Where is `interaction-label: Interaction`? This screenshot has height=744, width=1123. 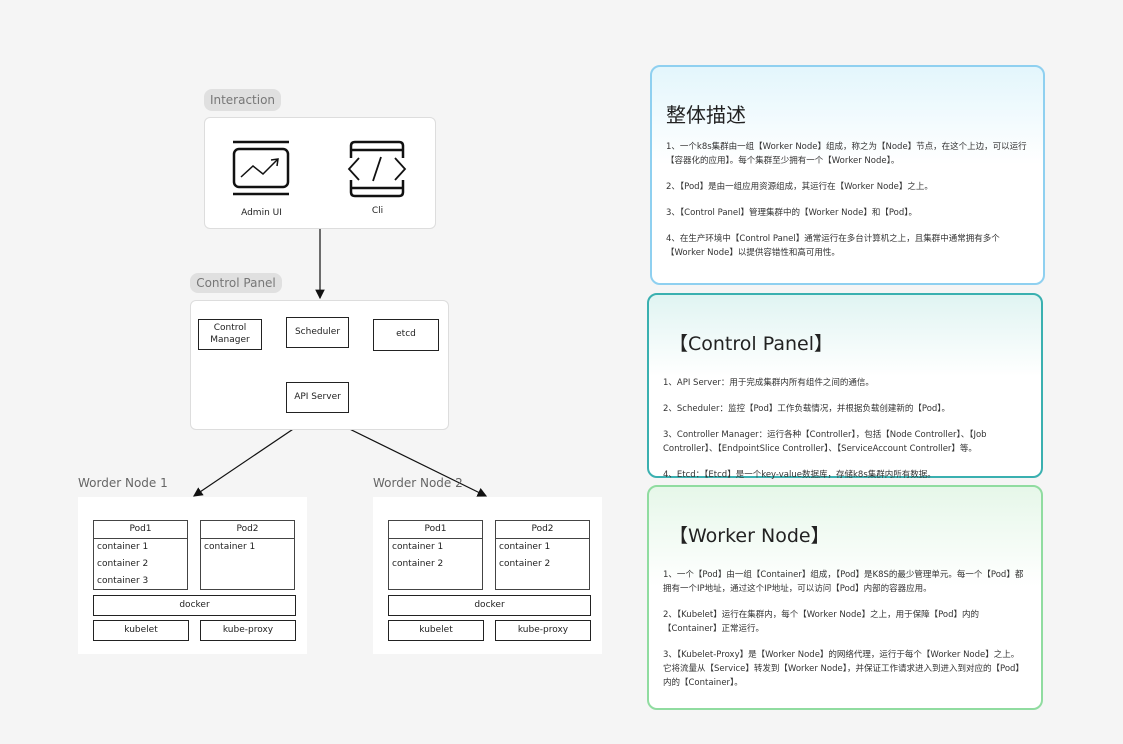 interaction-label: Interaction is located at coordinates (242, 100).